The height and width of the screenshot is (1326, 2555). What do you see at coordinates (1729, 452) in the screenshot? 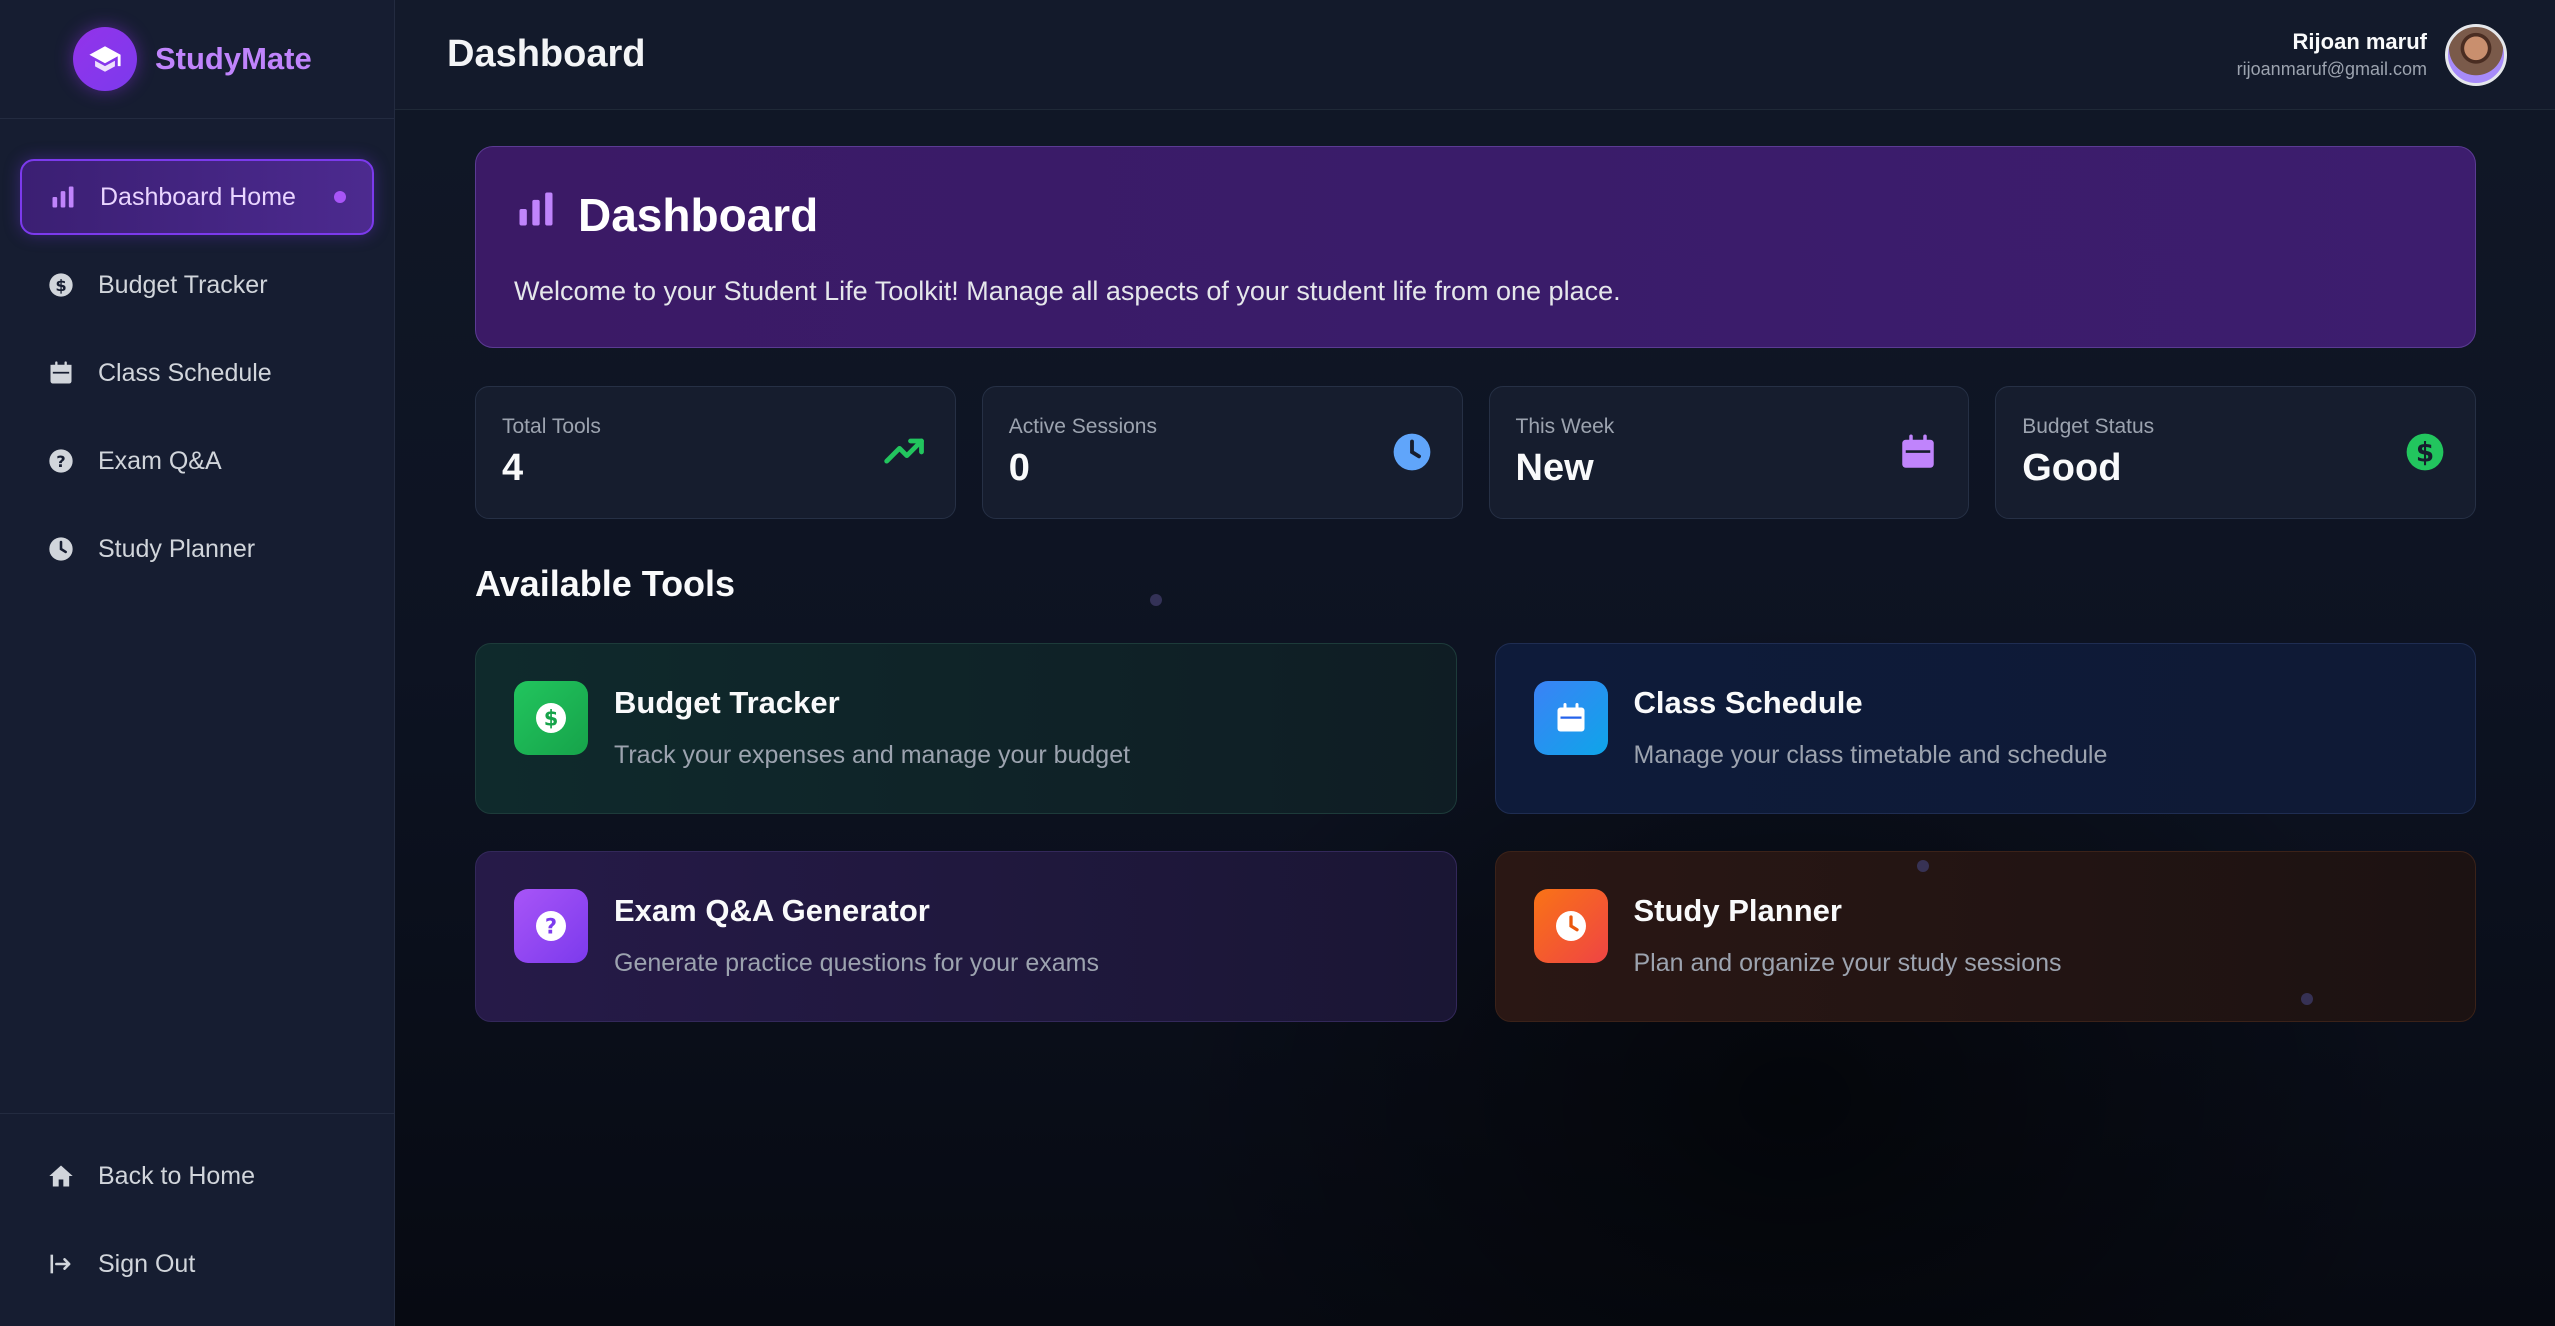
I see `stat-card-this-week: This Week New` at bounding box center [1729, 452].